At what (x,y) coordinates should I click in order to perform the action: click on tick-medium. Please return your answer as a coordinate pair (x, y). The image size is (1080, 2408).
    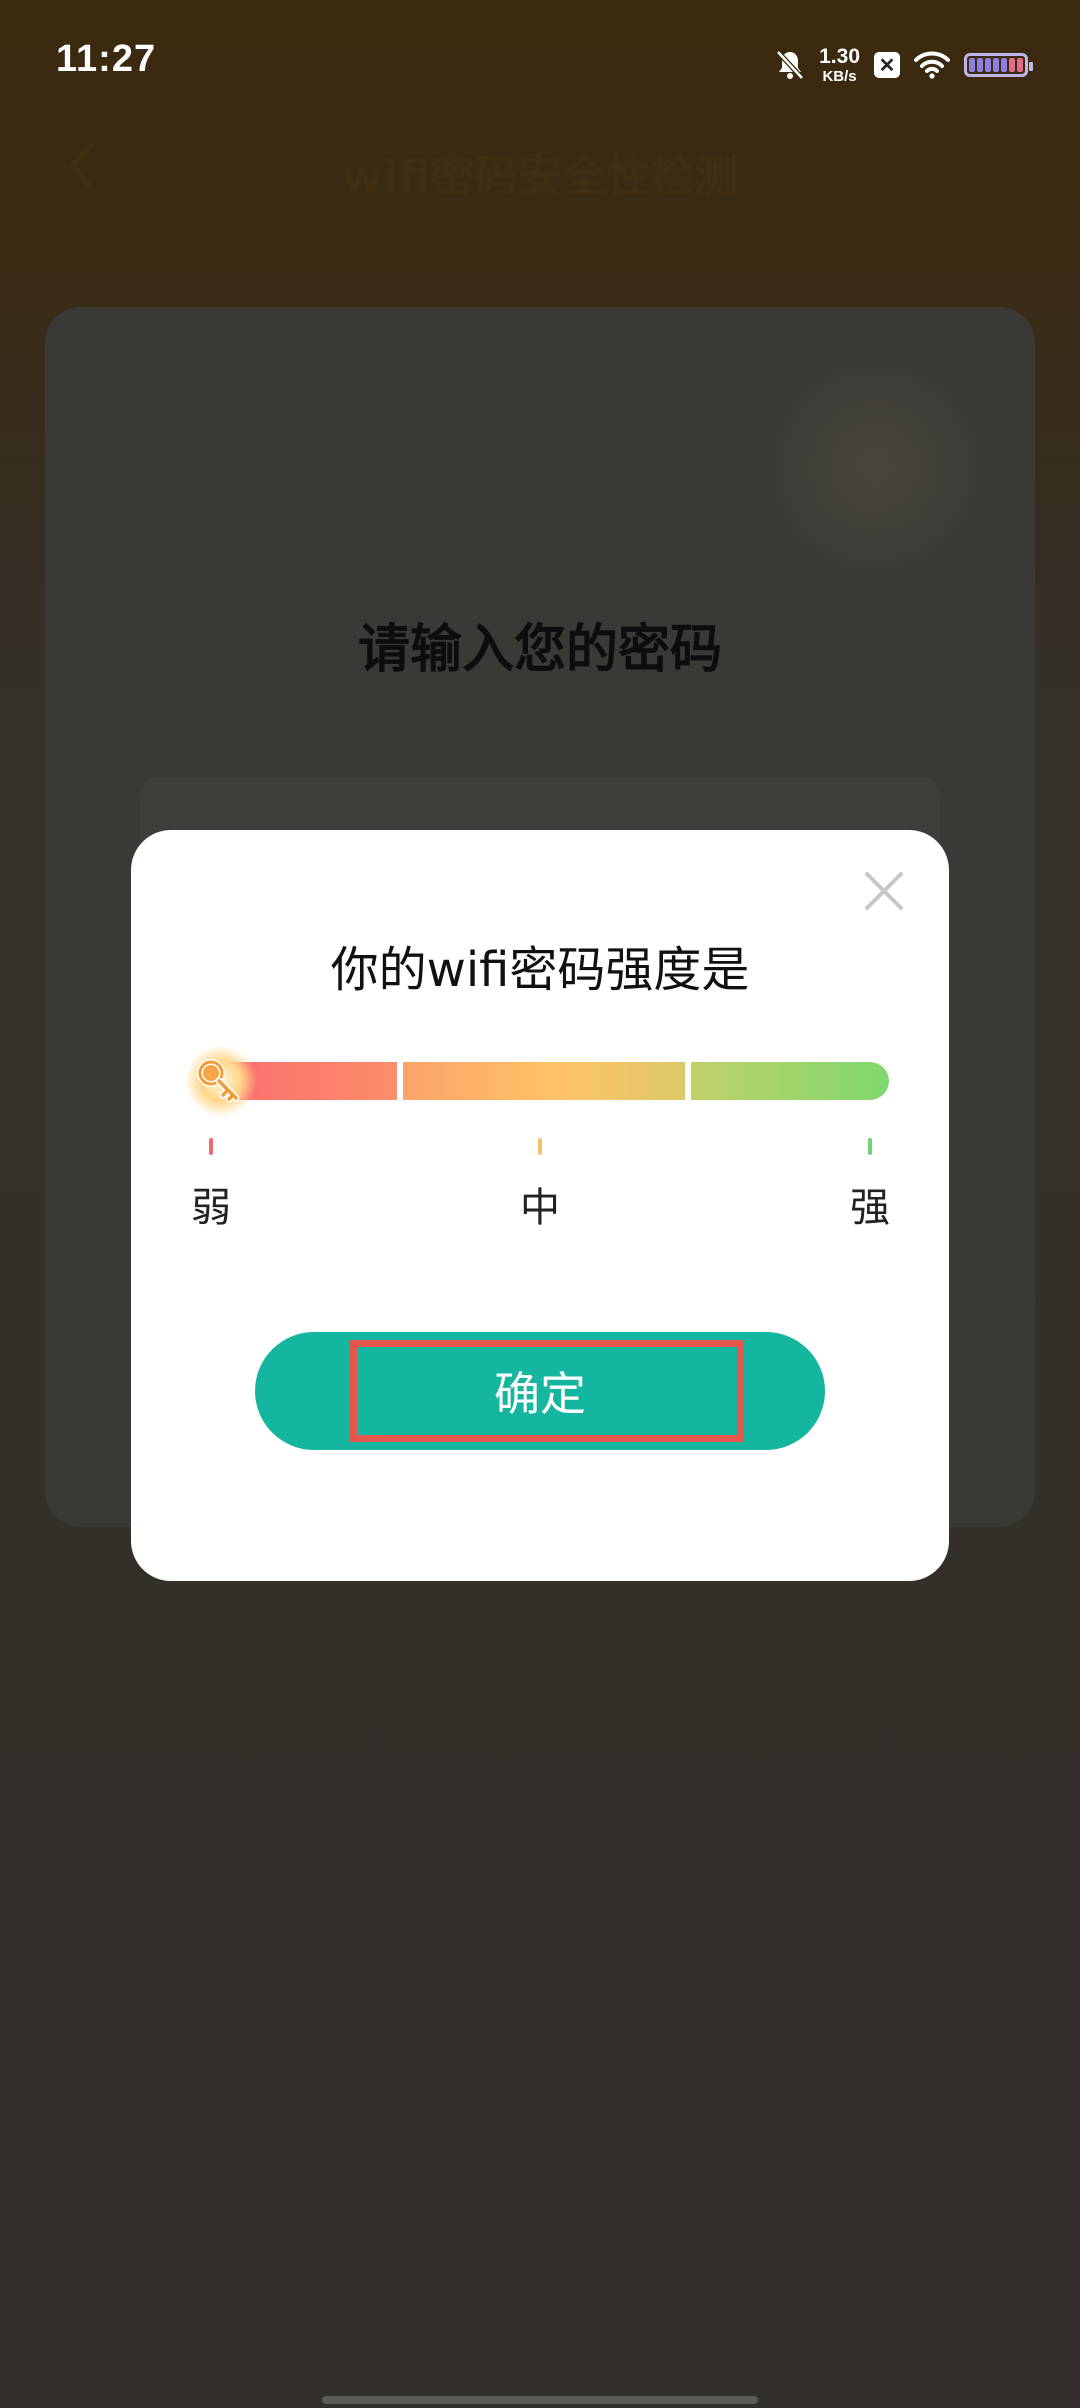
    Looking at the image, I should click on (540, 1146).